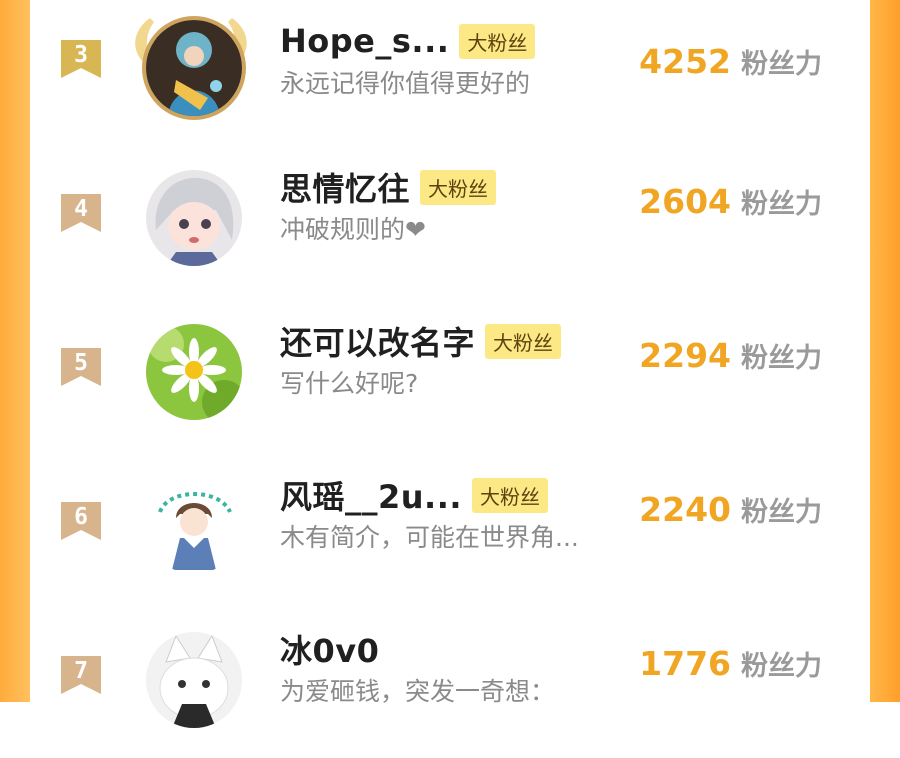 Image resolution: width=900 pixels, height=758 pixels. What do you see at coordinates (194, 680) in the screenshot?
I see `white-cat-avatar` at bounding box center [194, 680].